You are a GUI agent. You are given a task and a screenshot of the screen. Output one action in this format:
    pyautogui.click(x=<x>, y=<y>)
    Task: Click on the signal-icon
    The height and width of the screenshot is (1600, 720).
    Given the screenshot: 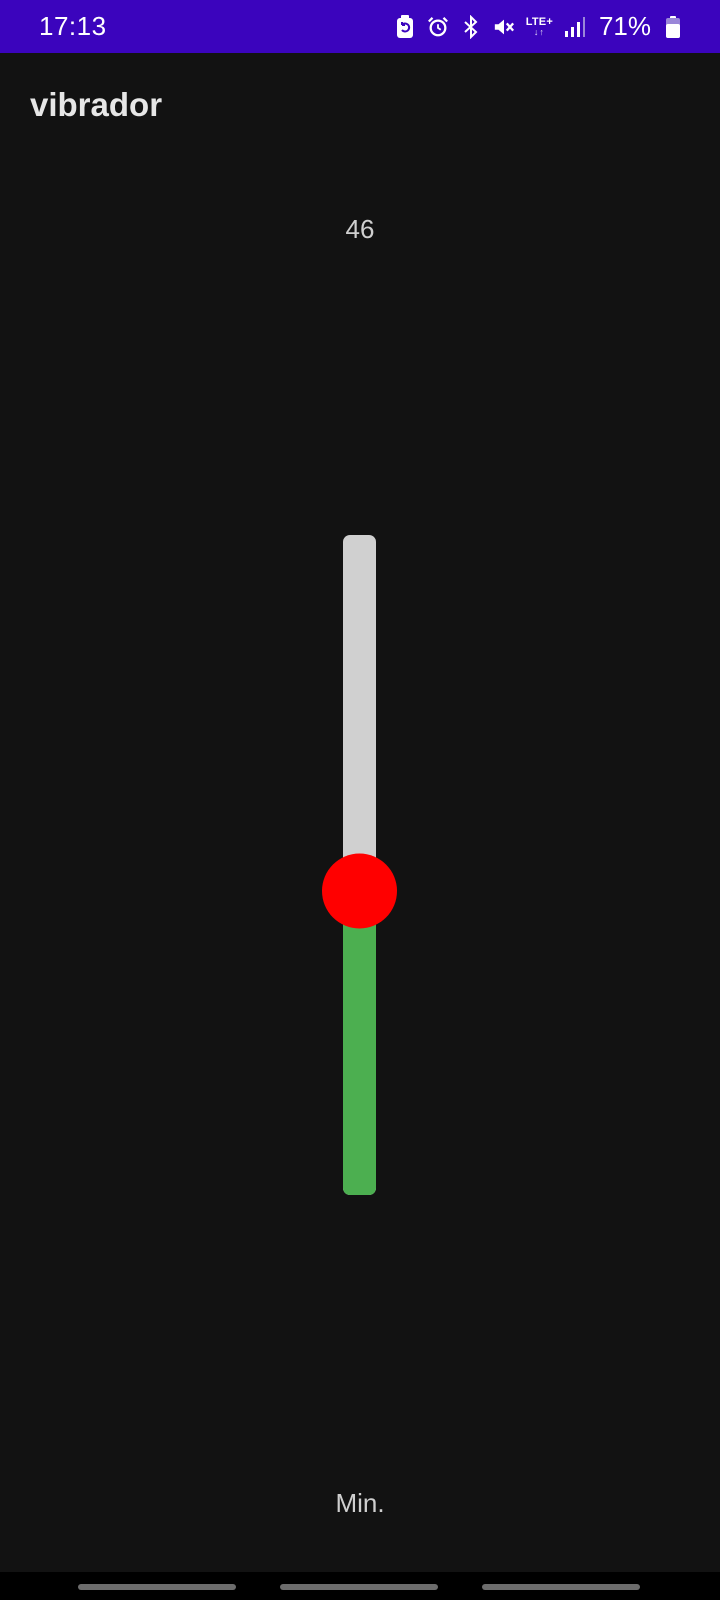 What is the action you would take?
    pyautogui.click(x=575, y=27)
    